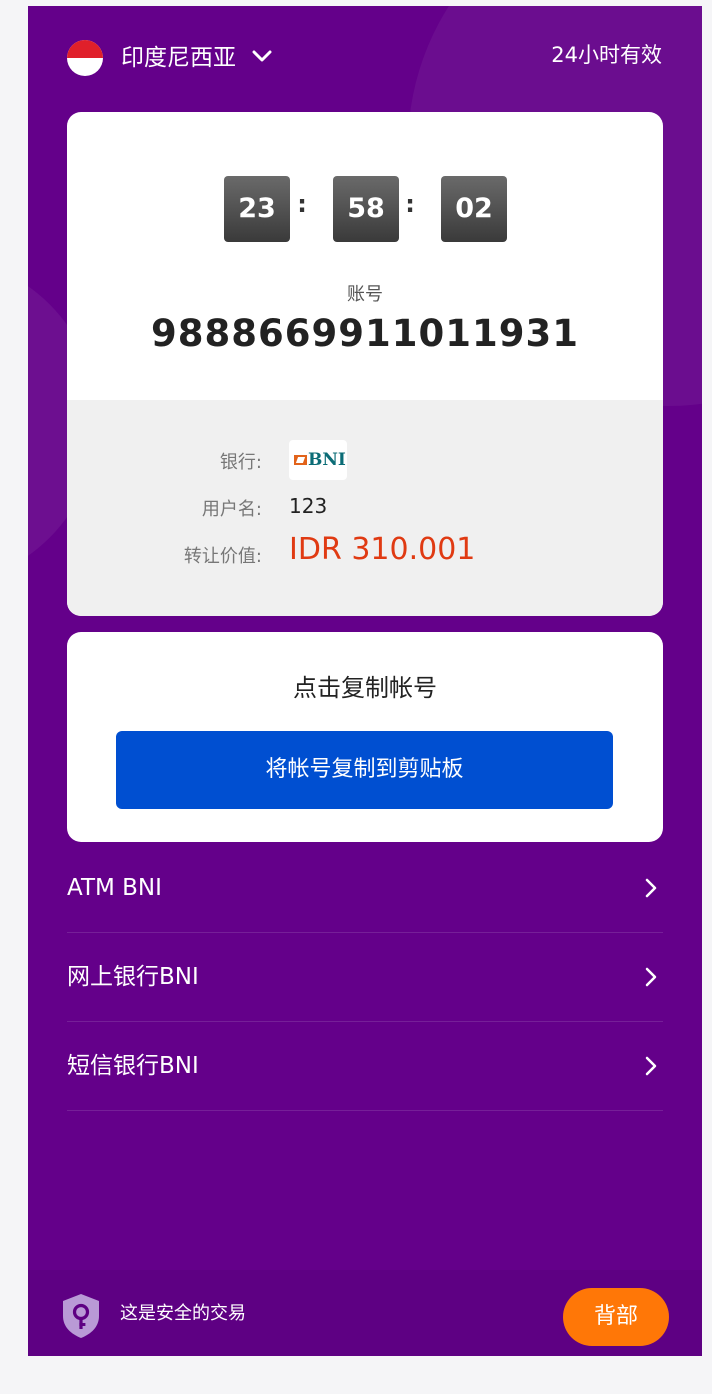  Describe the element at coordinates (365, 59) in the screenshot. I see `top-bar: 印度尼西亚 24小时有效` at that location.